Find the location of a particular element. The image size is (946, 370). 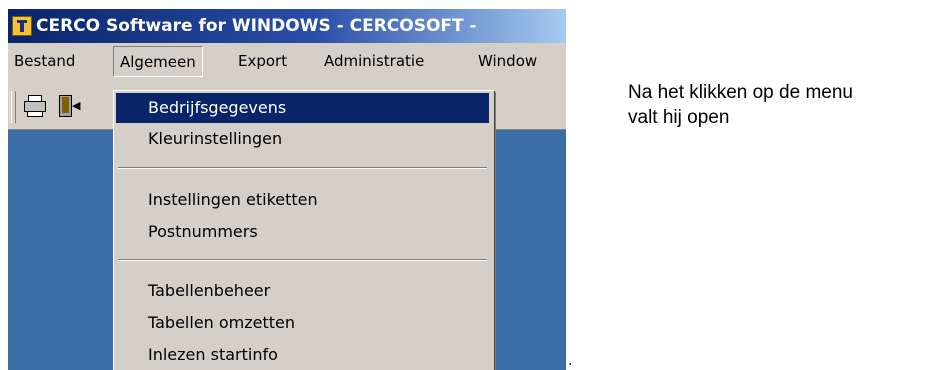

menu-item-tabellen-omzetten: Tabellen omzetten is located at coordinates (302, 323).